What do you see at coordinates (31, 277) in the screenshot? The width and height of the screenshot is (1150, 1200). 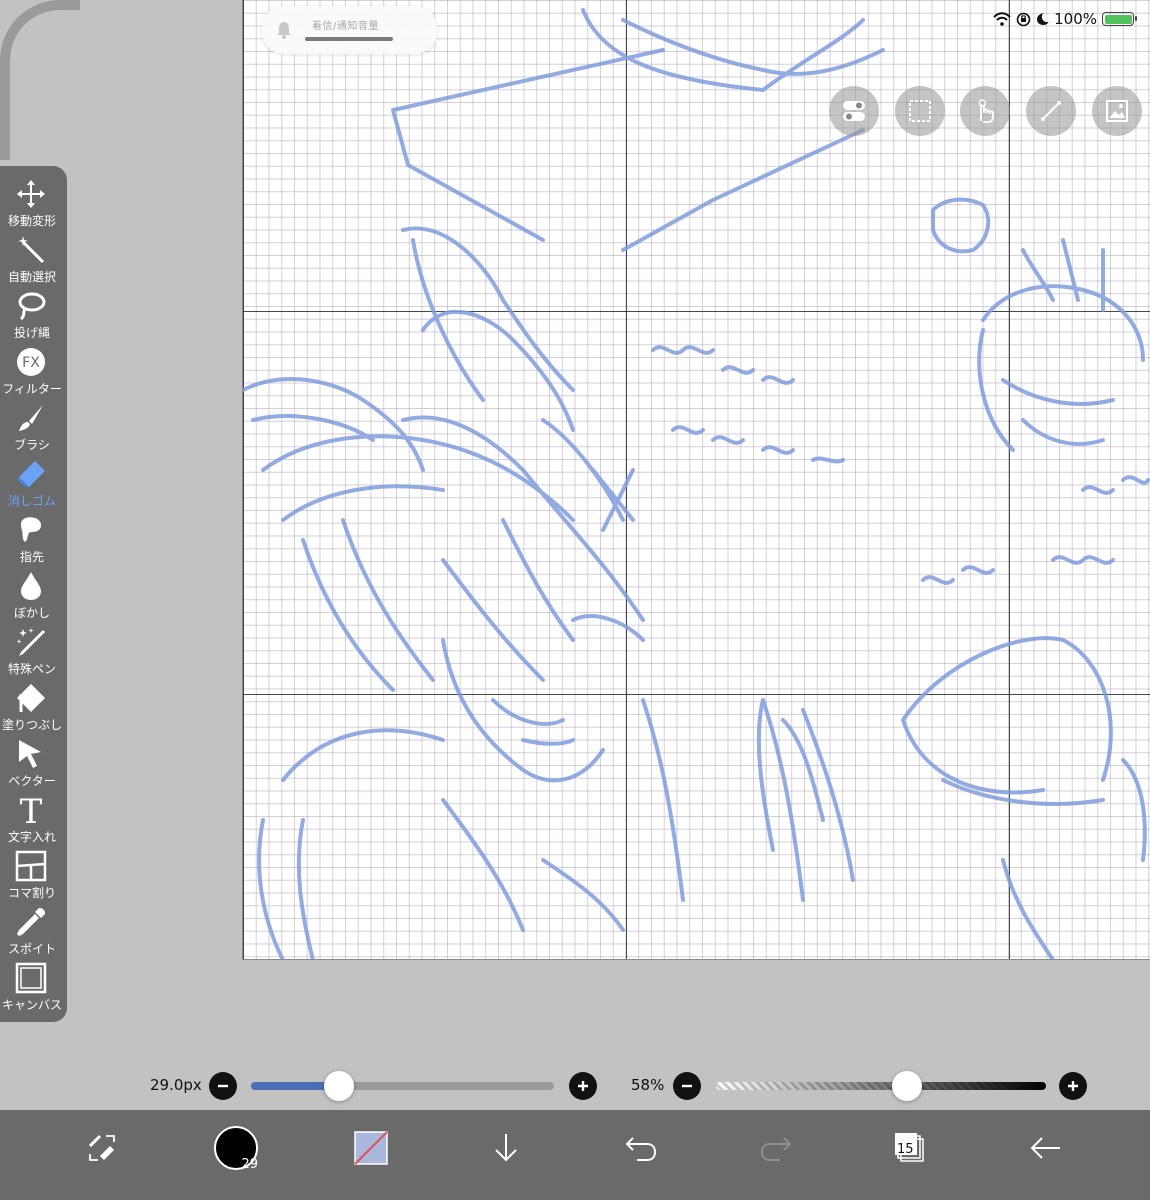 I see `tool-label: 自動選択` at bounding box center [31, 277].